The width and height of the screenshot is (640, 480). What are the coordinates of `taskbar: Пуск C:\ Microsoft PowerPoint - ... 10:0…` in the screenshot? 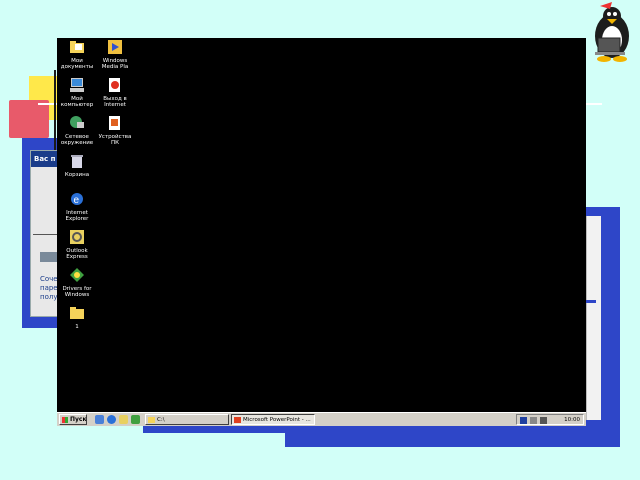 It's located at (321, 419).